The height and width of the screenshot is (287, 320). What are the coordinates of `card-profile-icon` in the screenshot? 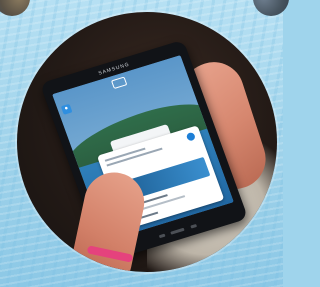 It's located at (190, 136).